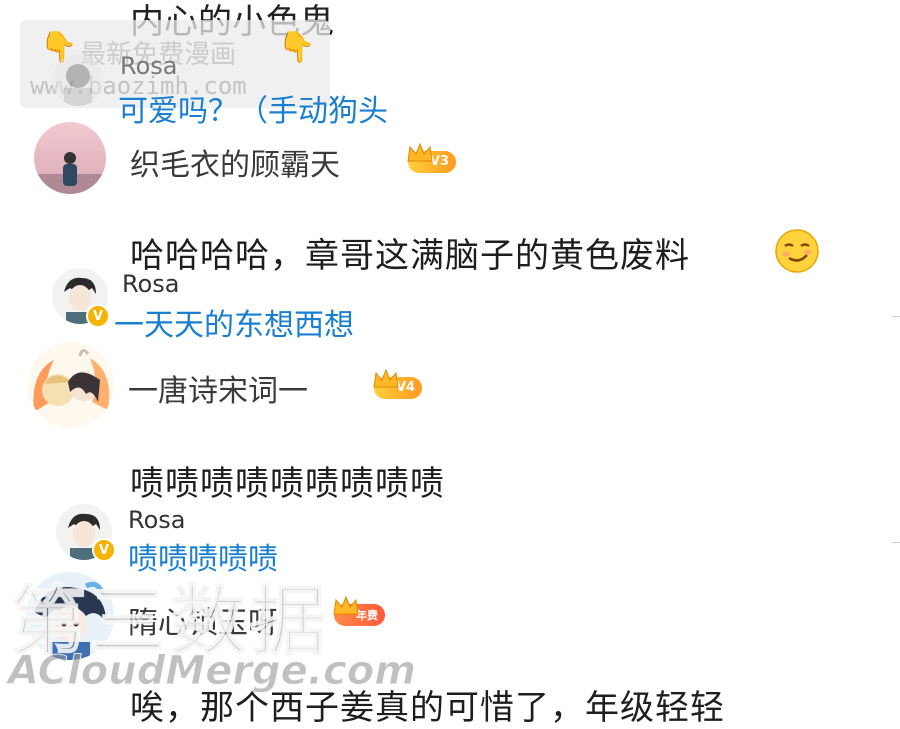 The height and width of the screenshot is (729, 900). Describe the element at coordinates (78, 80) in the screenshot. I see `reply-avatar` at that location.